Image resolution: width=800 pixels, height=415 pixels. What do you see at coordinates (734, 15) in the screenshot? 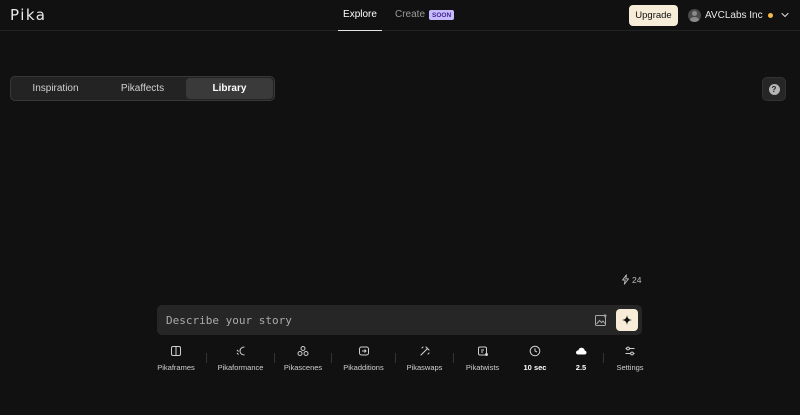
I see `account-name: AVCLabs Inc` at bounding box center [734, 15].